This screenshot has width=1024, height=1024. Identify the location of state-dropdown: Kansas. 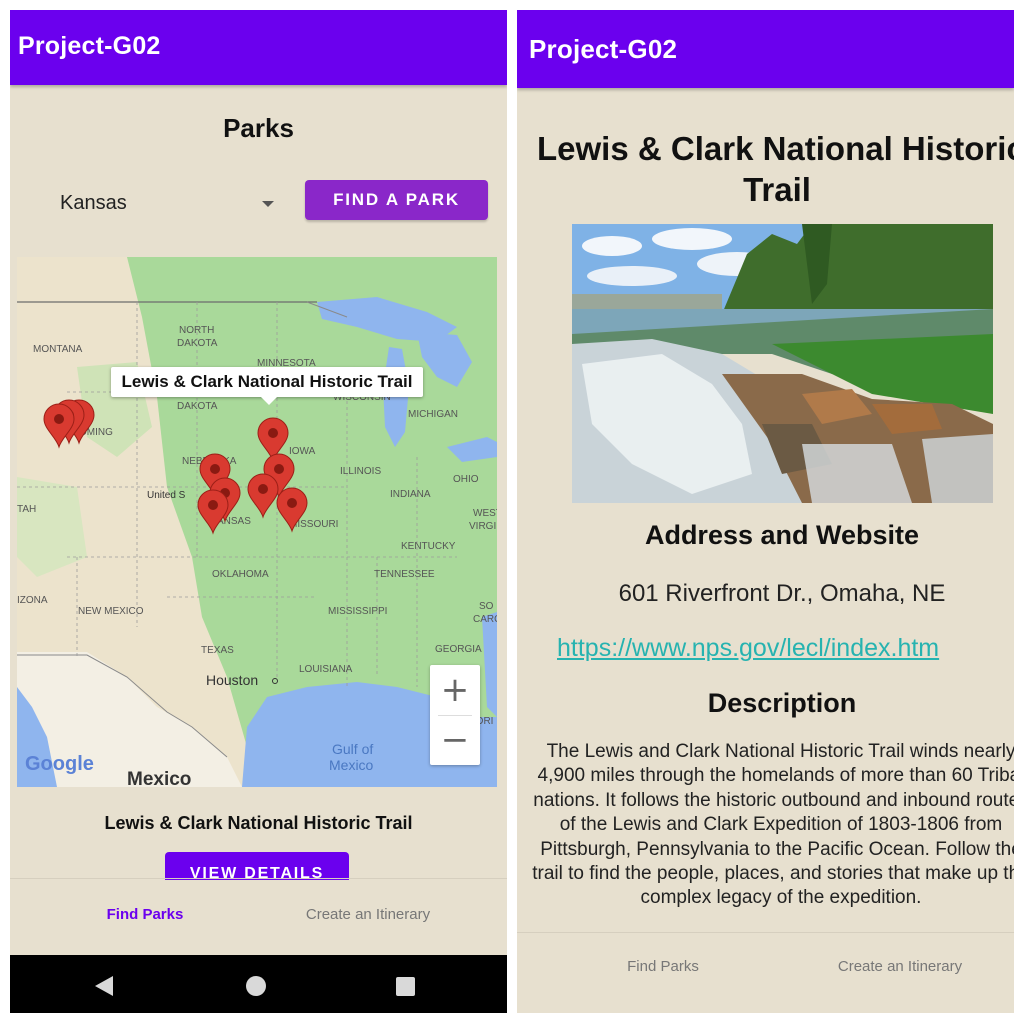
(165, 205).